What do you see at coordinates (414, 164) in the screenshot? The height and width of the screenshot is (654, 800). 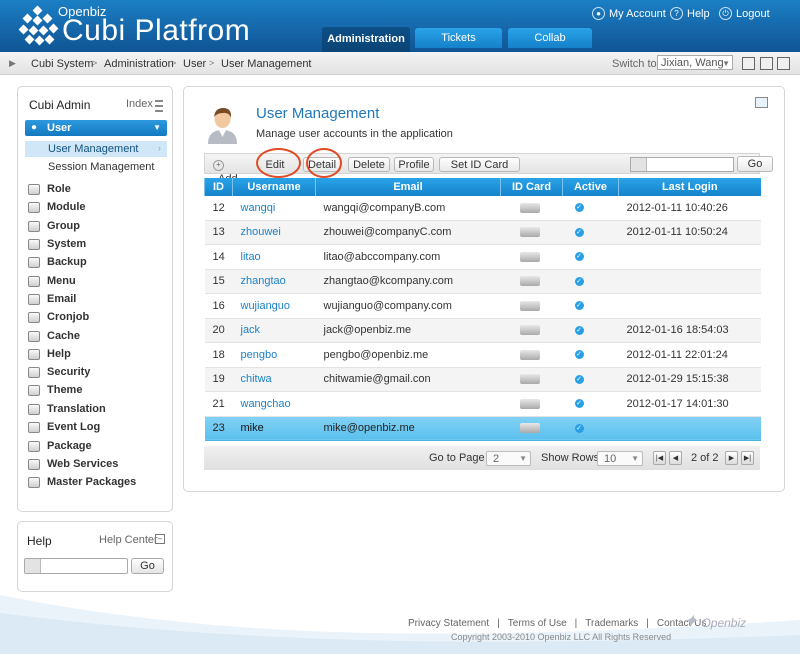 I see `profile-button: Profile` at bounding box center [414, 164].